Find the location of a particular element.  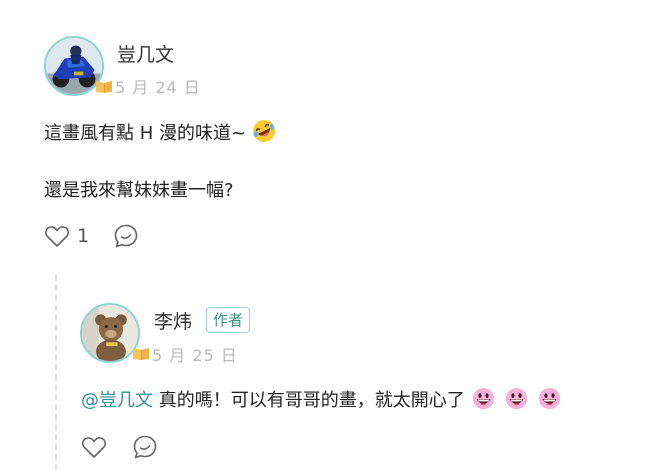

motorcycle-photo is located at coordinates (74, 66).